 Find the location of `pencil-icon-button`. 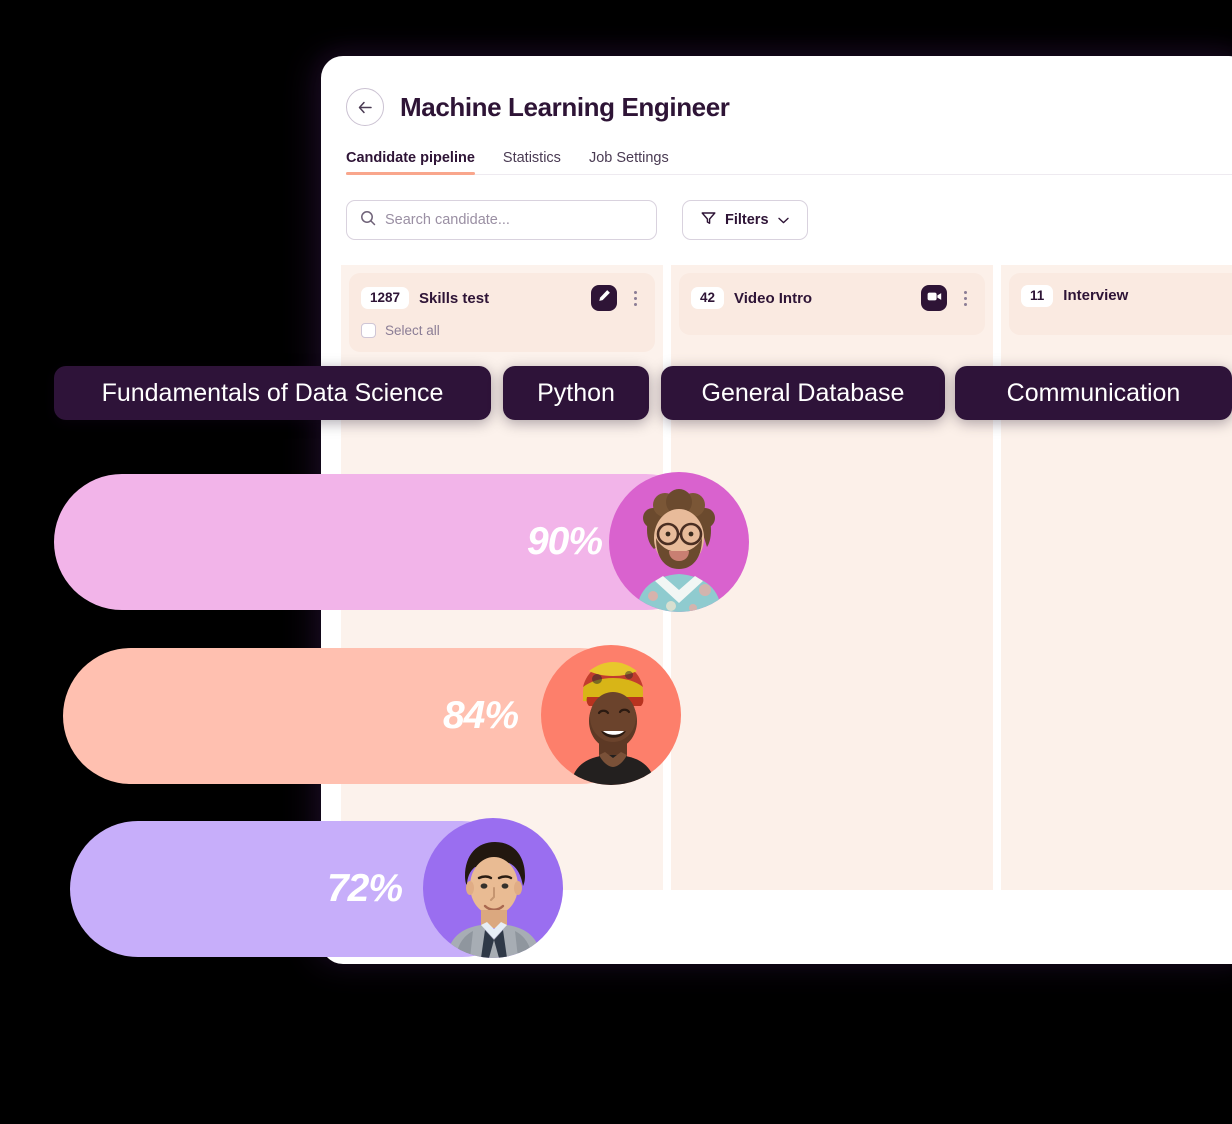

pencil-icon-button is located at coordinates (604, 298).